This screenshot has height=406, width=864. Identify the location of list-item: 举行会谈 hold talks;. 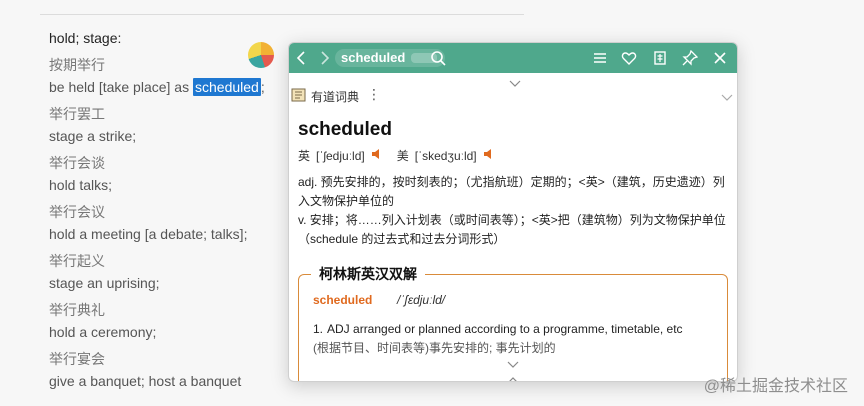
(179, 174).